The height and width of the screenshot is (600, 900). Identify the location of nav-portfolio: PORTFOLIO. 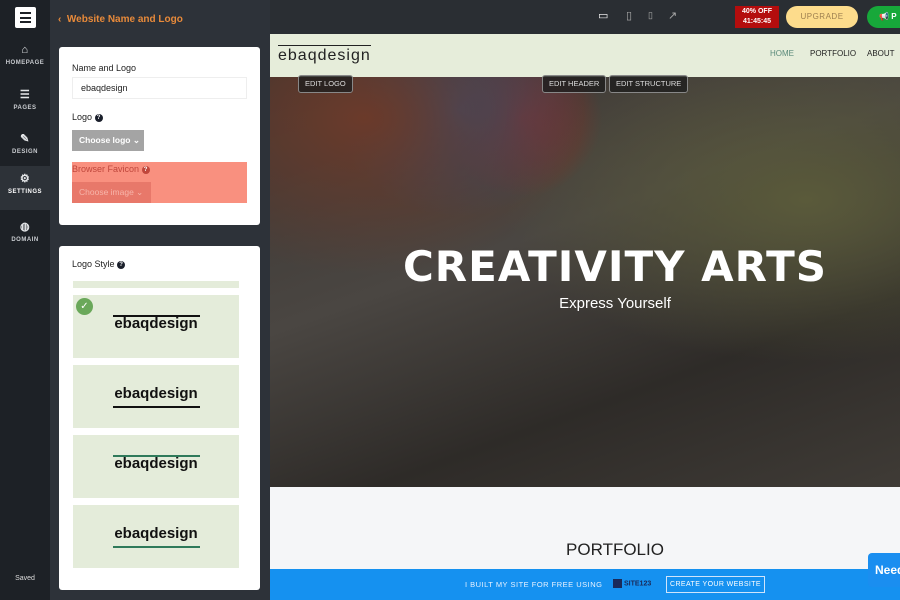
(833, 53).